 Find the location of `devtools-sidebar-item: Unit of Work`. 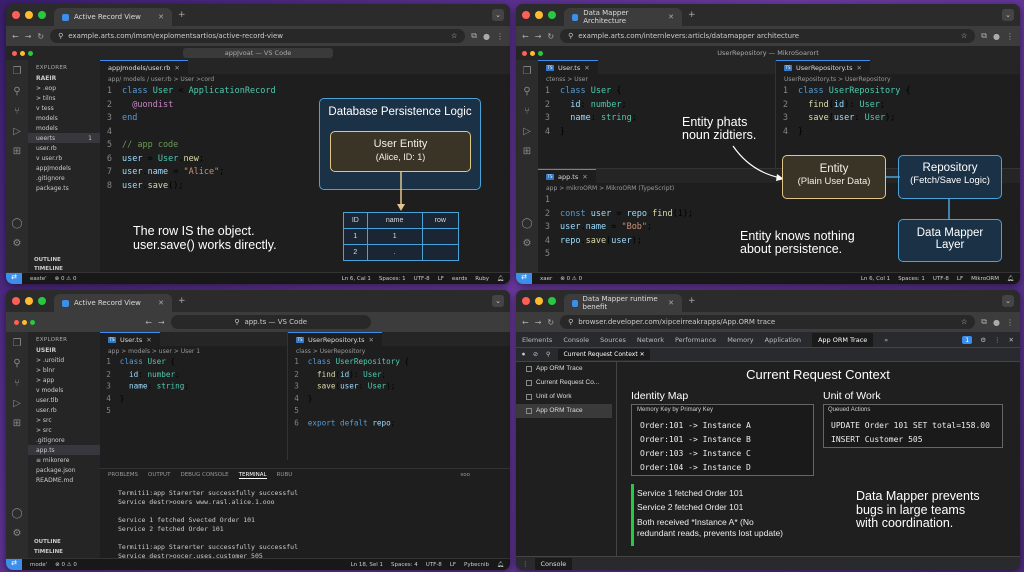

devtools-sidebar-item: Unit of Work is located at coordinates (564, 397).